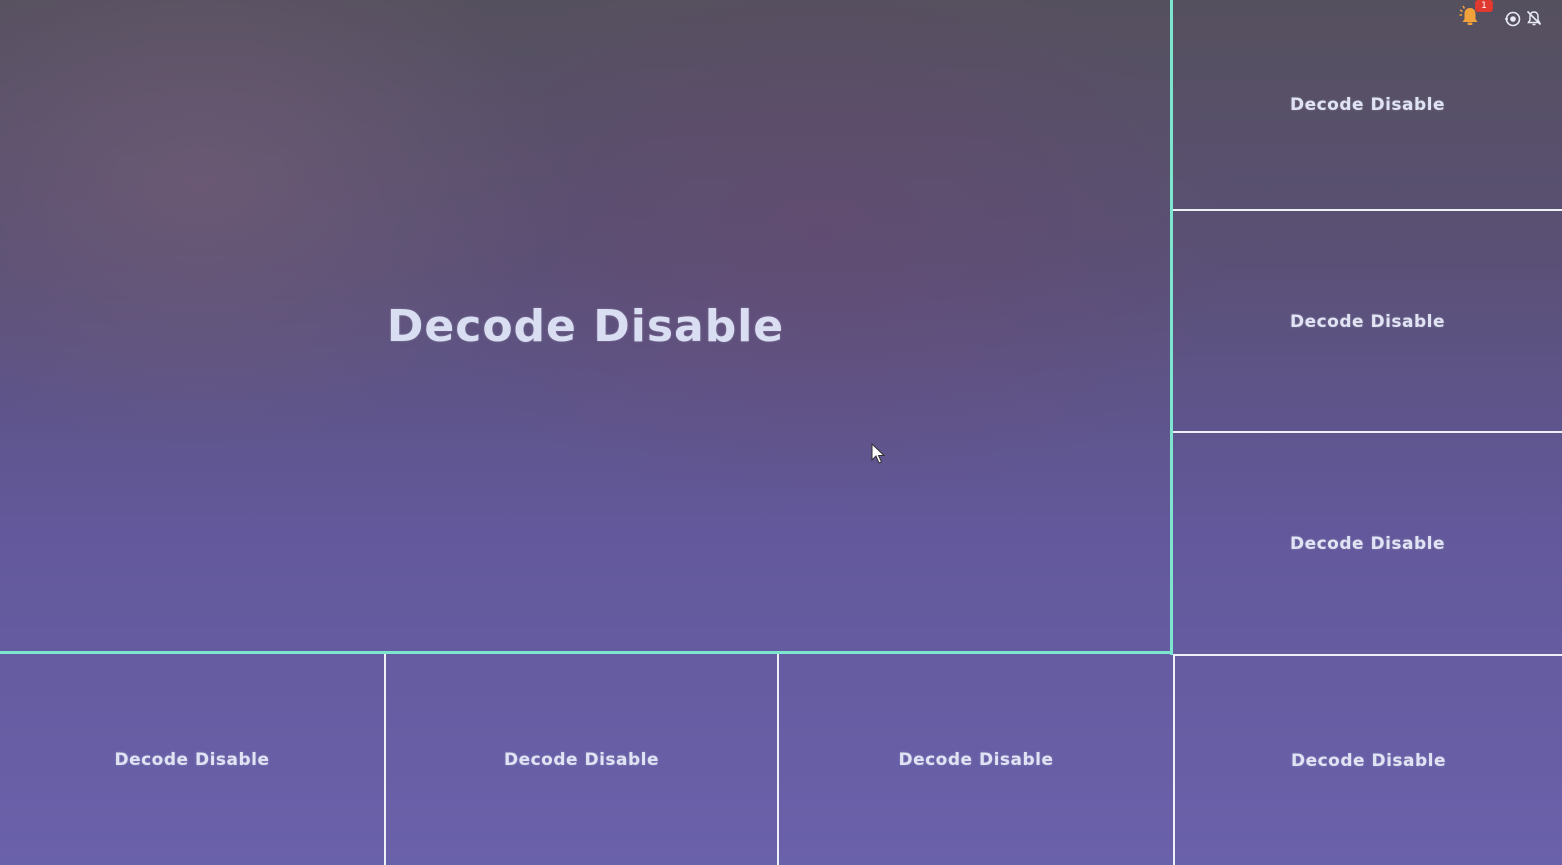  I want to click on channel-tile-bottom-3: Decode Disable, so click(976, 760).